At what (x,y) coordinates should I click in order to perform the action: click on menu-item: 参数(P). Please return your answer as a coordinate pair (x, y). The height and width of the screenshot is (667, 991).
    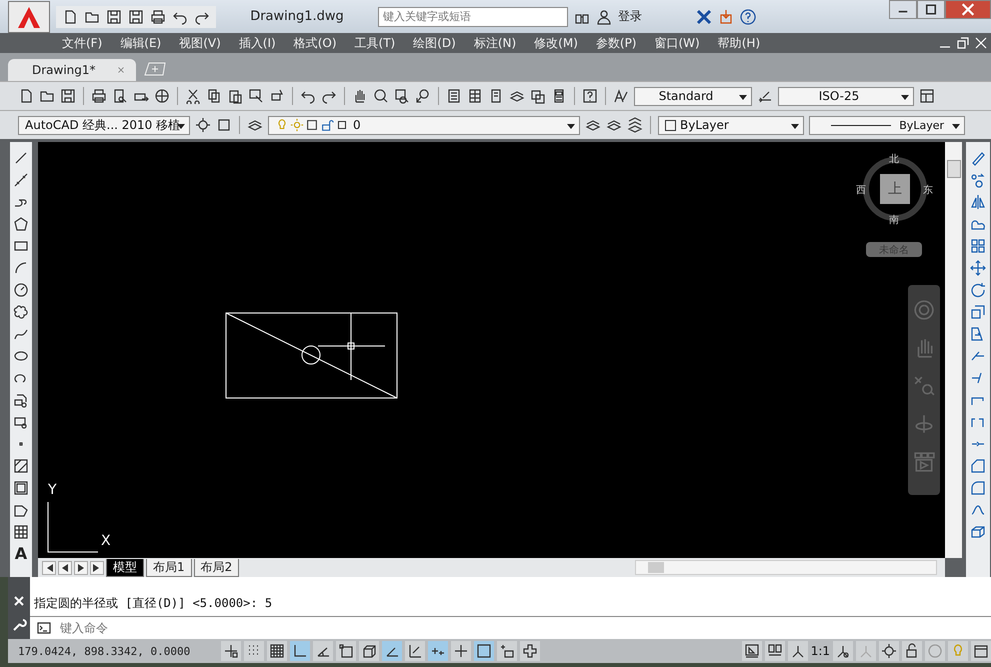
    Looking at the image, I should click on (616, 43).